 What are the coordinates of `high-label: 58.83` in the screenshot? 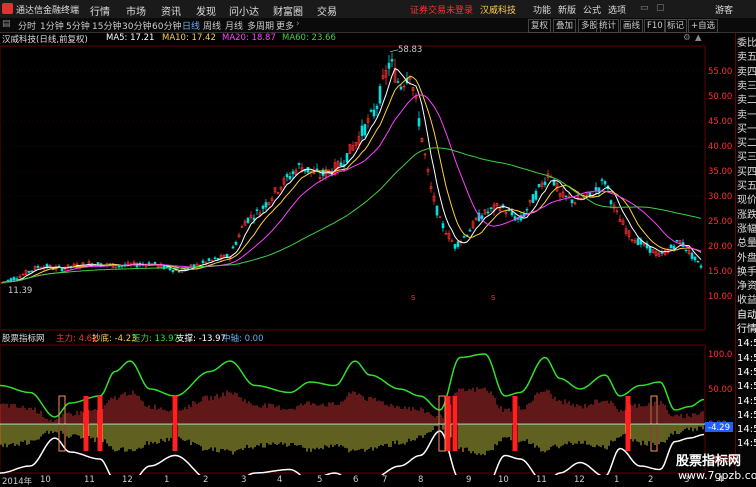 It's located at (410, 50).